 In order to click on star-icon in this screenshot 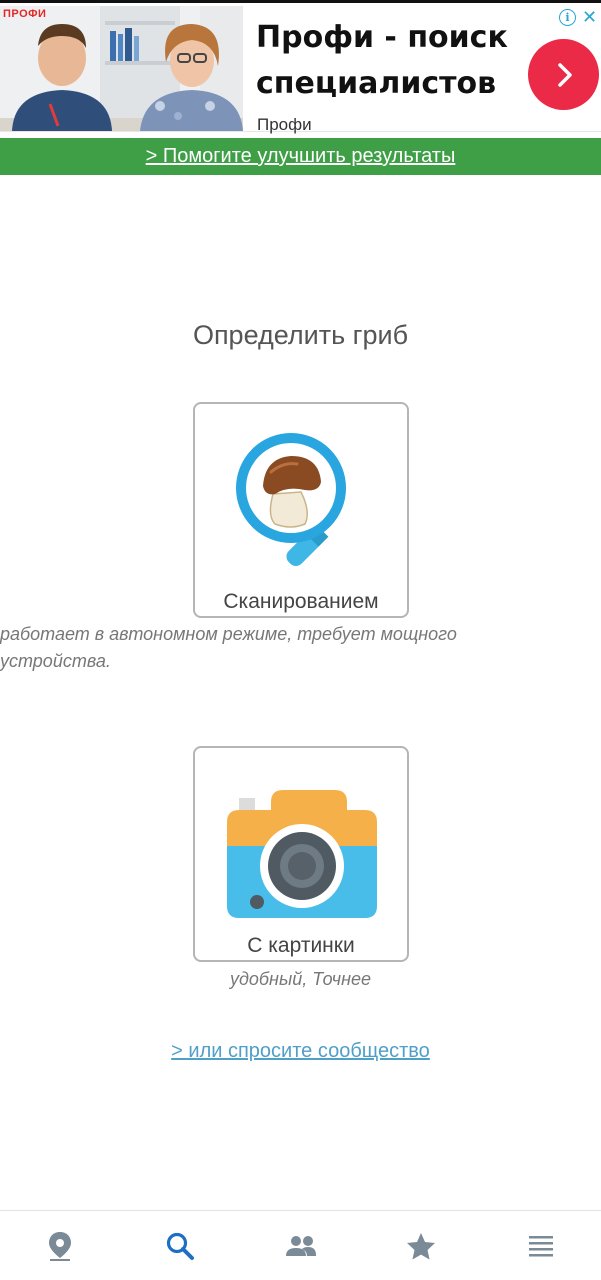, I will do `click(420, 1245)`.